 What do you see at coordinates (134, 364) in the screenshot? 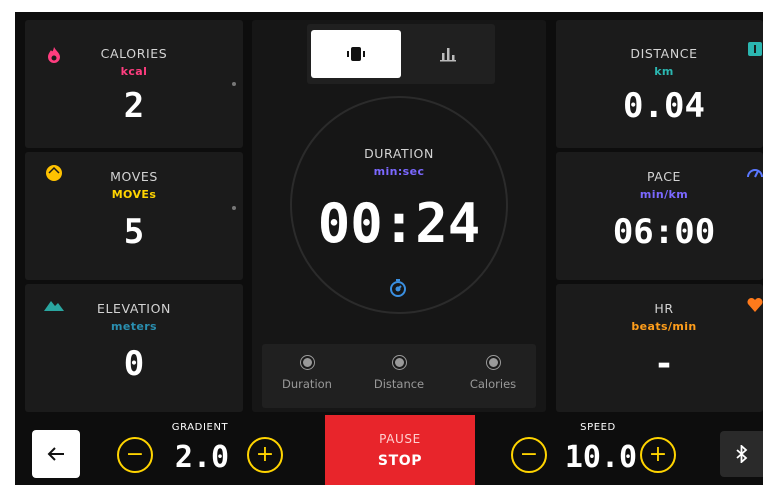
I see `elevation-value: 0` at bounding box center [134, 364].